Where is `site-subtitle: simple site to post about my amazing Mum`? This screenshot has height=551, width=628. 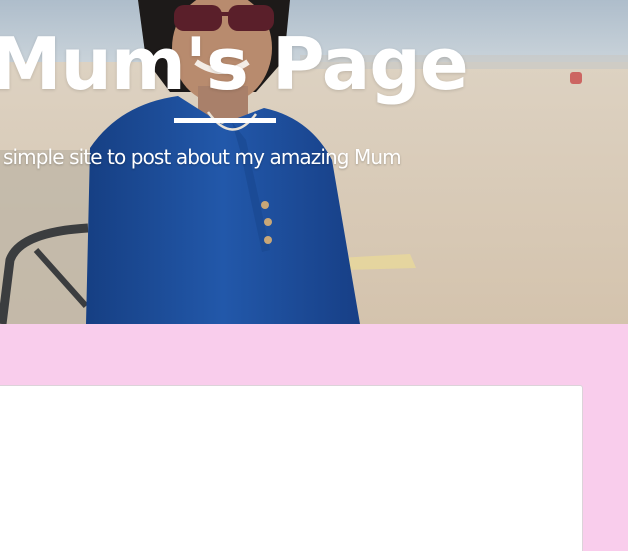
site-subtitle: simple site to post about my amazing Mum is located at coordinates (202, 157).